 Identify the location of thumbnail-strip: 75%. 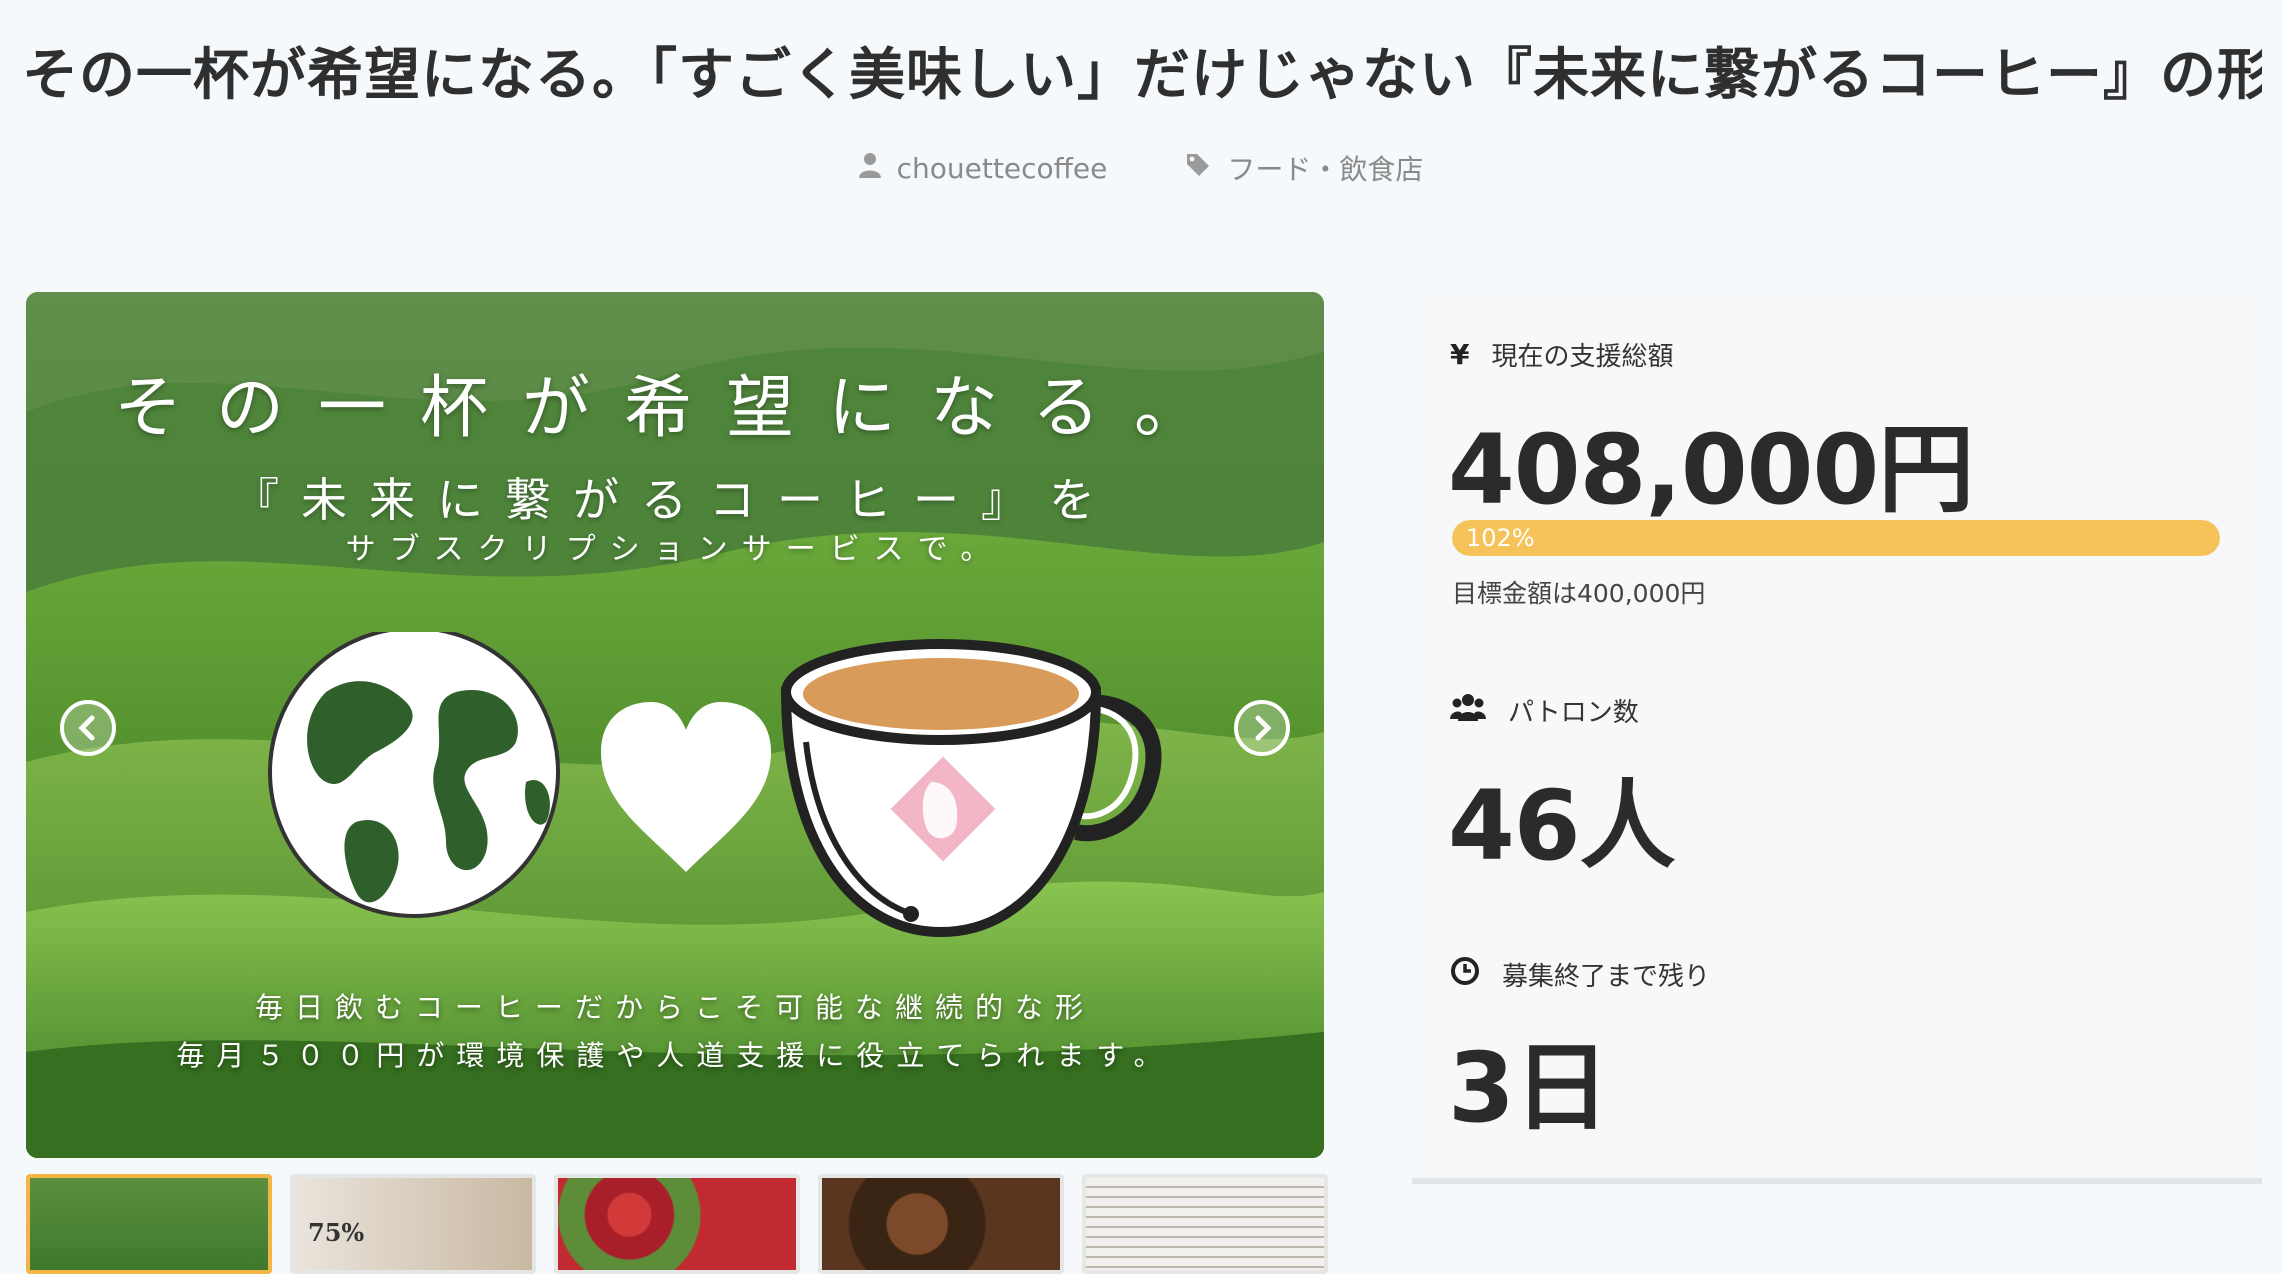
(677, 1224).